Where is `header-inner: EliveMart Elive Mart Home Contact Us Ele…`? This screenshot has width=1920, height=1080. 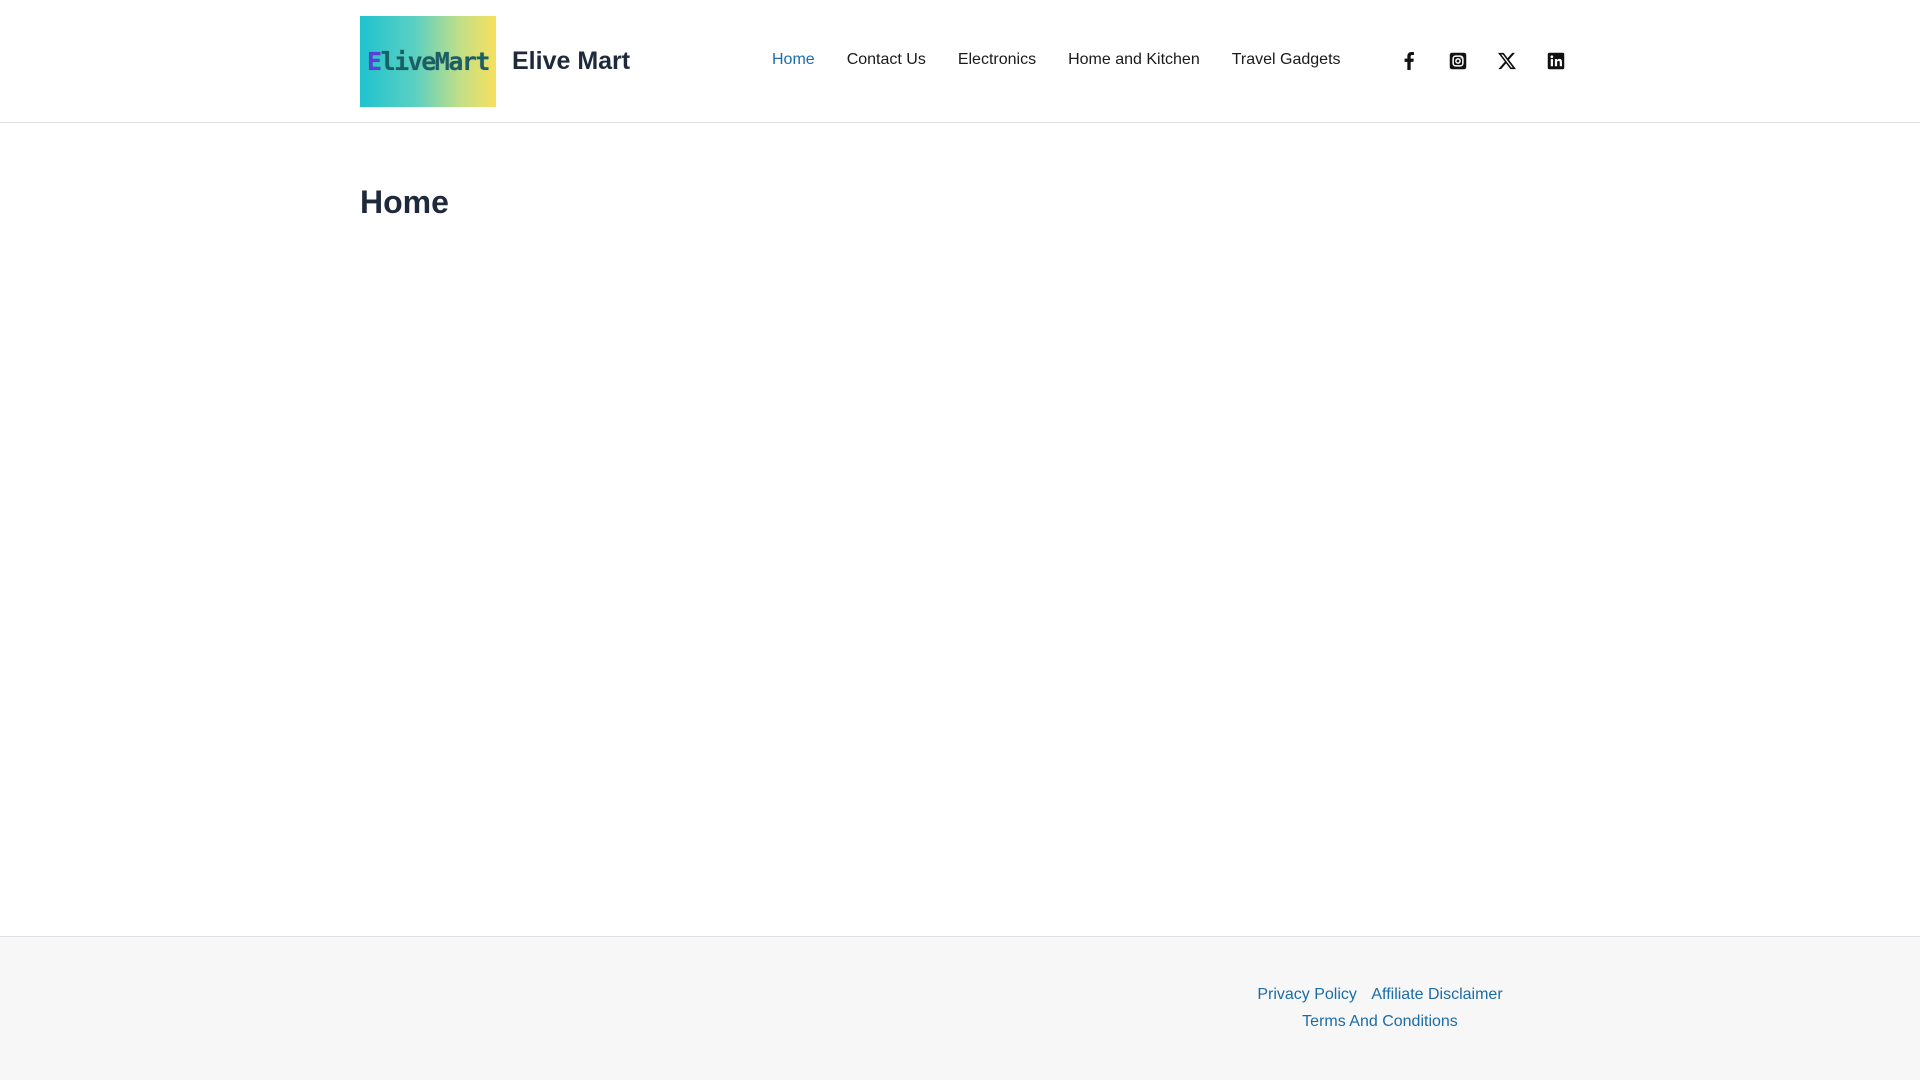
header-inner: EliveMart Elive Mart Home Contact Us Ele… is located at coordinates (962, 61).